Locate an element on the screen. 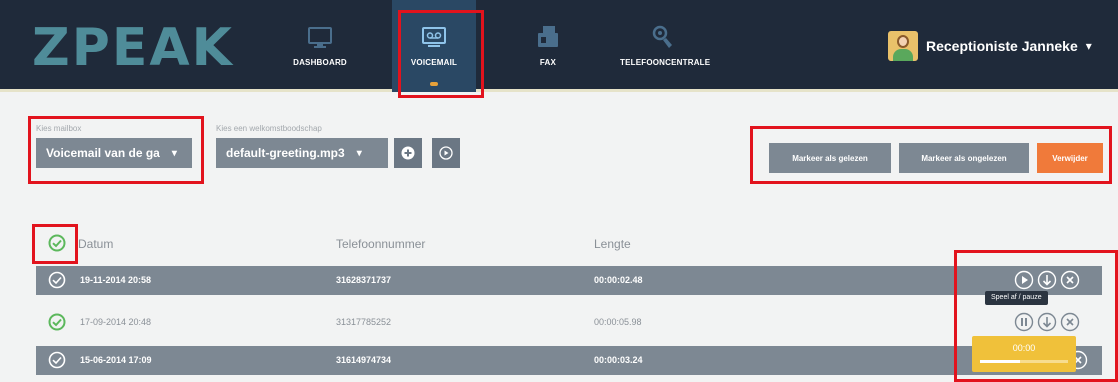 The height and width of the screenshot is (382, 1118). play-greeting-button is located at coordinates (446, 153).